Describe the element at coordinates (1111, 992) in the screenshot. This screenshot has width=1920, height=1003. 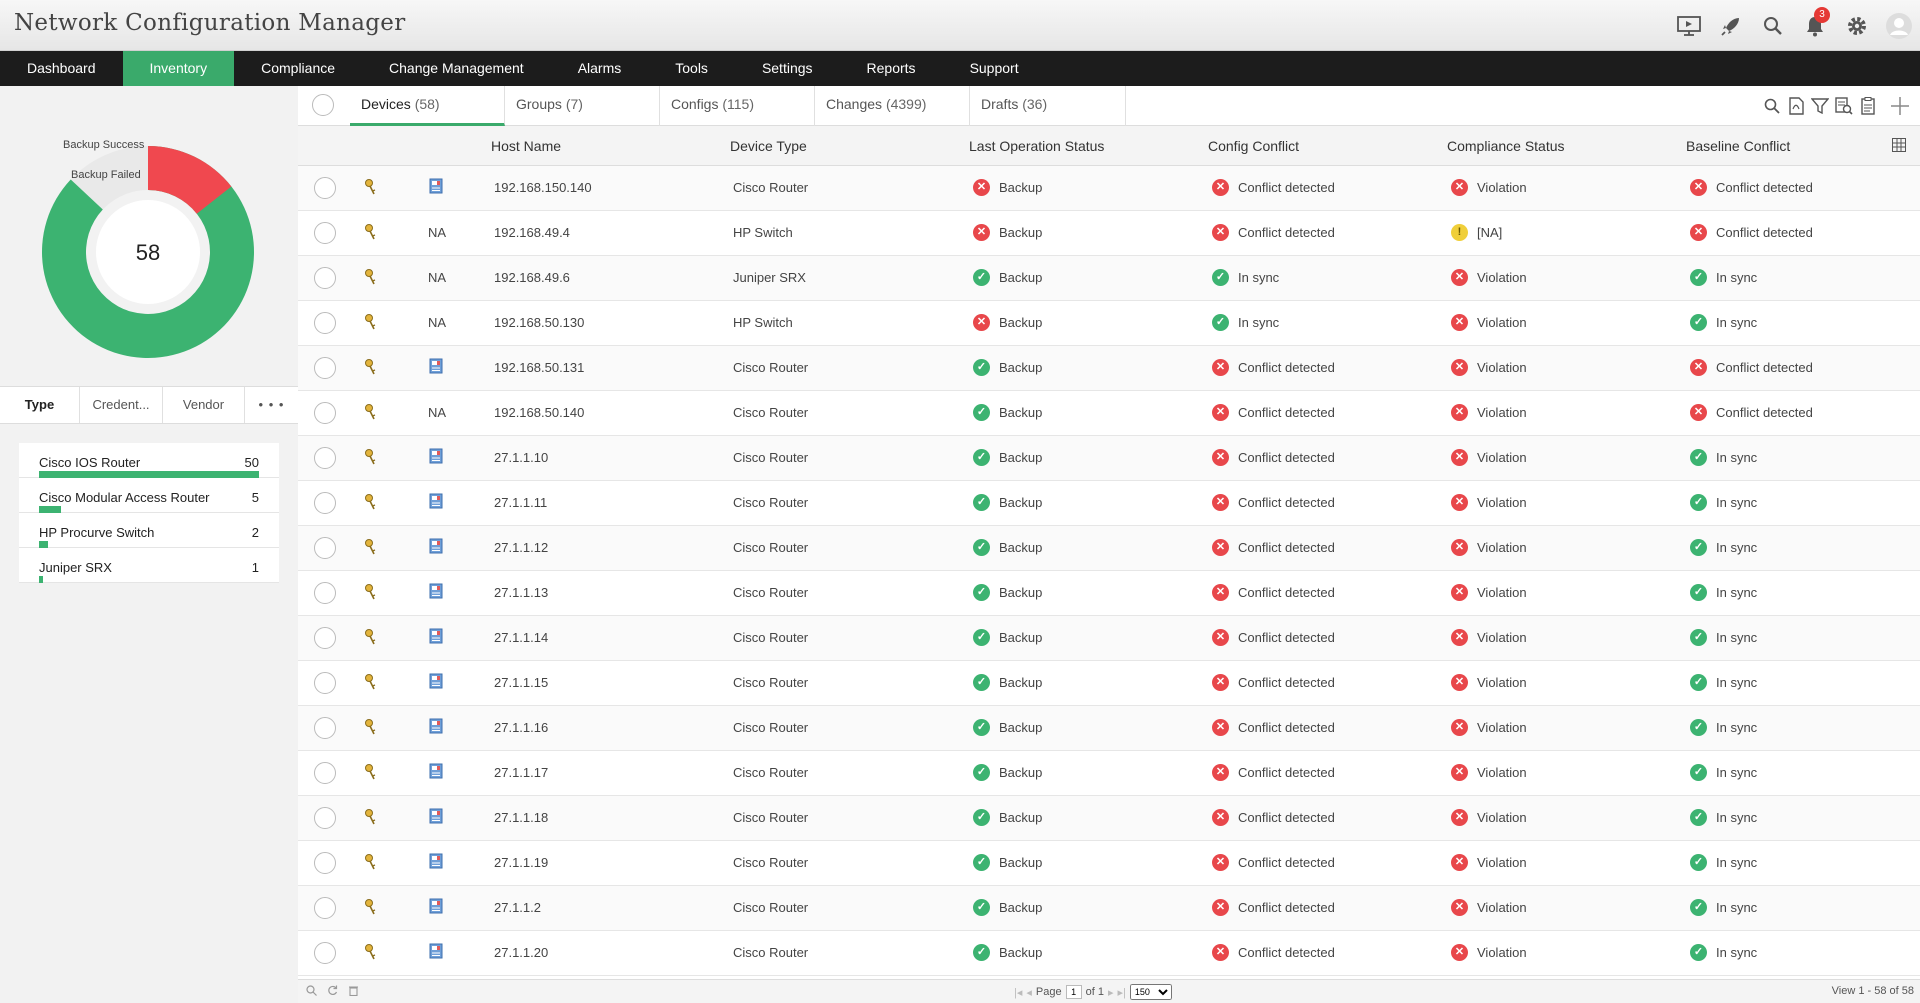
I see `next-page-icon: ▸` at that location.